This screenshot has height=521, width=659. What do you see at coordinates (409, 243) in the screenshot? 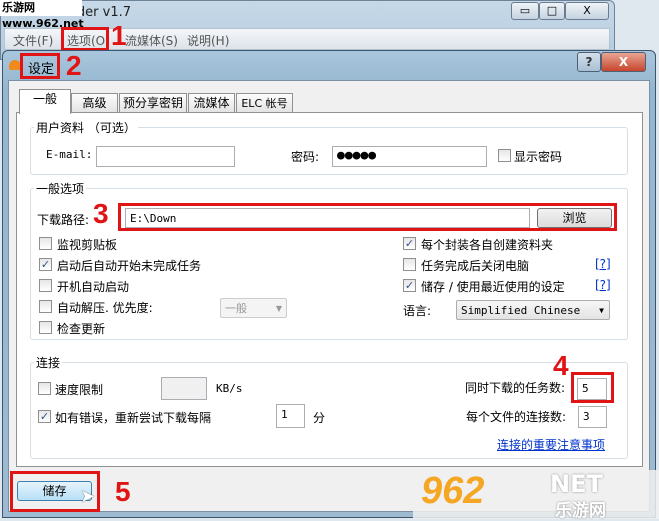
I see `option-right-0-checkbox: ✓` at bounding box center [409, 243].